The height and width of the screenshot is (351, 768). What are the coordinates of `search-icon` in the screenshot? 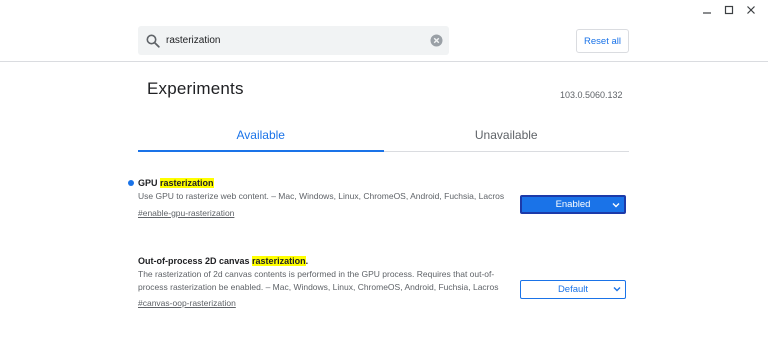 It's located at (153, 41).